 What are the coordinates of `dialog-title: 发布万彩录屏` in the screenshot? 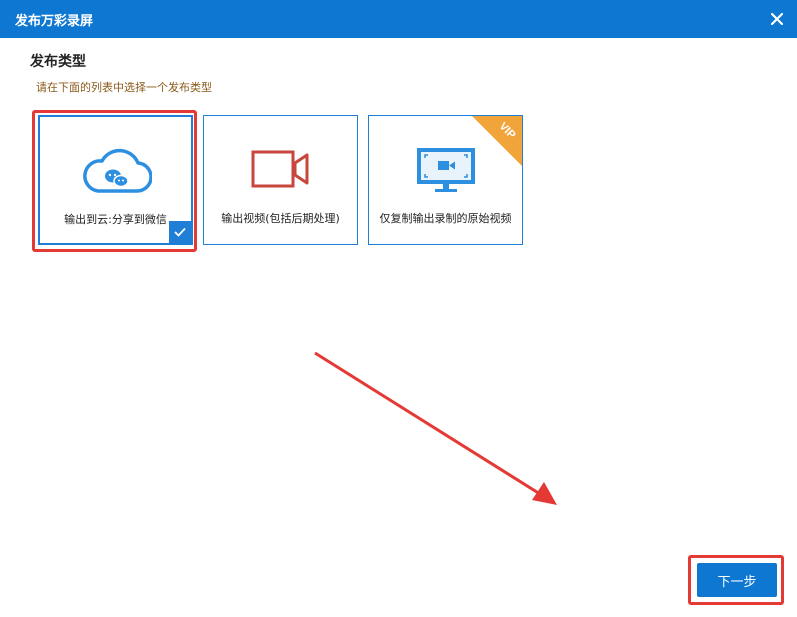 It's located at (54, 21).